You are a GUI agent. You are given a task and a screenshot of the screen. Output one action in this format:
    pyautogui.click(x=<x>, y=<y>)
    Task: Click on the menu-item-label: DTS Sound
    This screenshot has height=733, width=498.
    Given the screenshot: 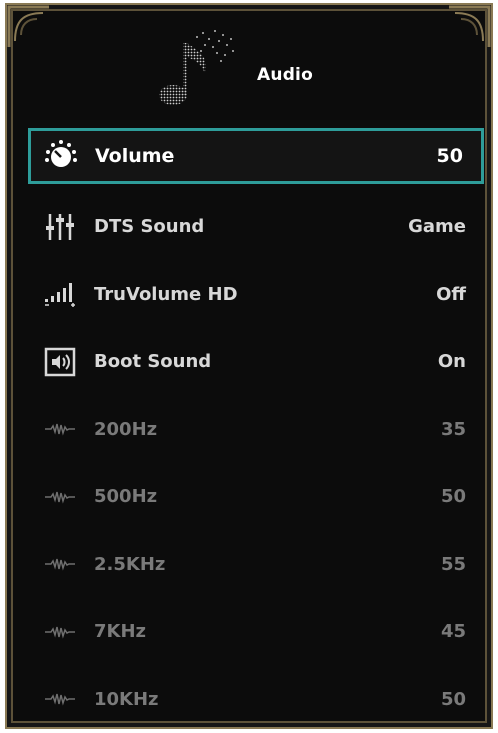 What is the action you would take?
    pyautogui.click(x=149, y=227)
    